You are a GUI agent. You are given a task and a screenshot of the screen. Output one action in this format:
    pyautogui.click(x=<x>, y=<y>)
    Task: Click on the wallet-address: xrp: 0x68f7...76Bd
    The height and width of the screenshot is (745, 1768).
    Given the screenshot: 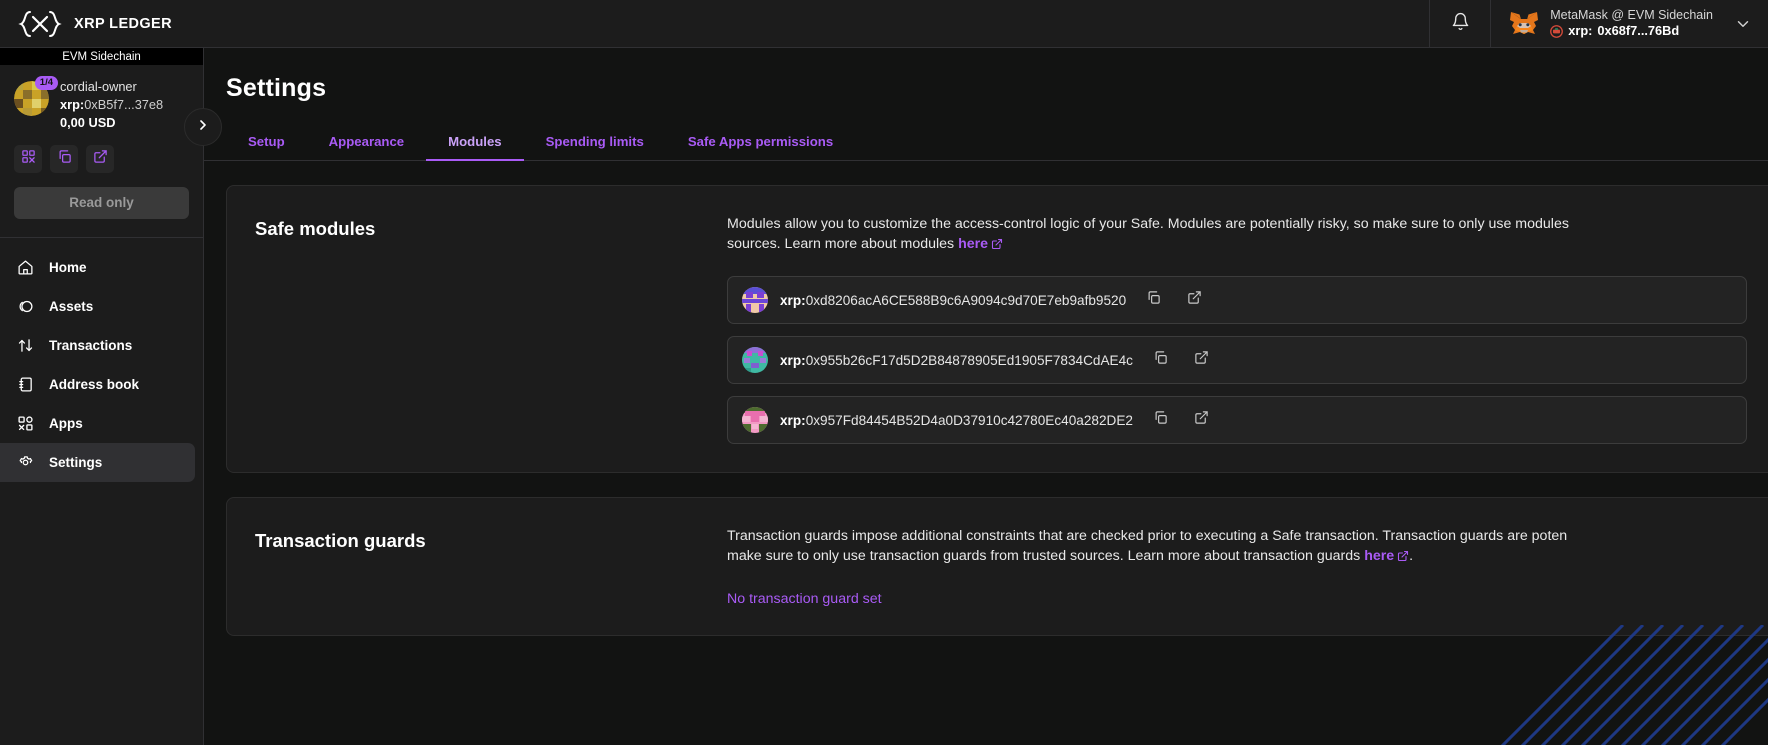 What is the action you would take?
    pyautogui.click(x=1631, y=31)
    